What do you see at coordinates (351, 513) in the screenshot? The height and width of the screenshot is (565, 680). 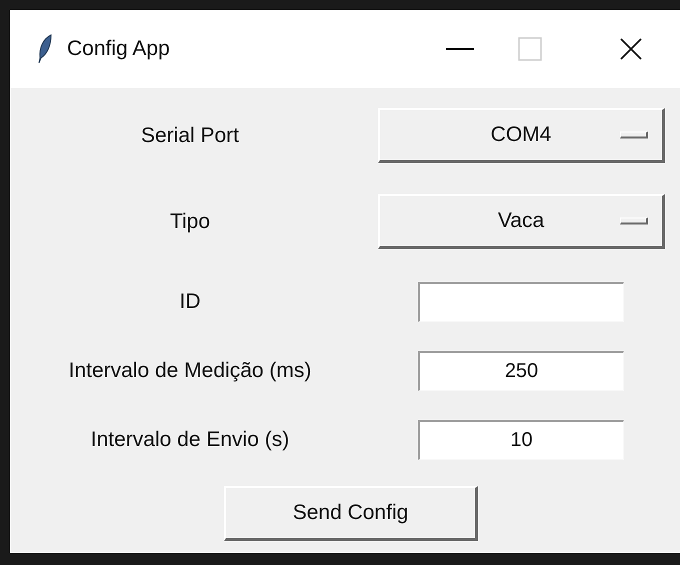 I see `send-config-button: Send Config` at bounding box center [351, 513].